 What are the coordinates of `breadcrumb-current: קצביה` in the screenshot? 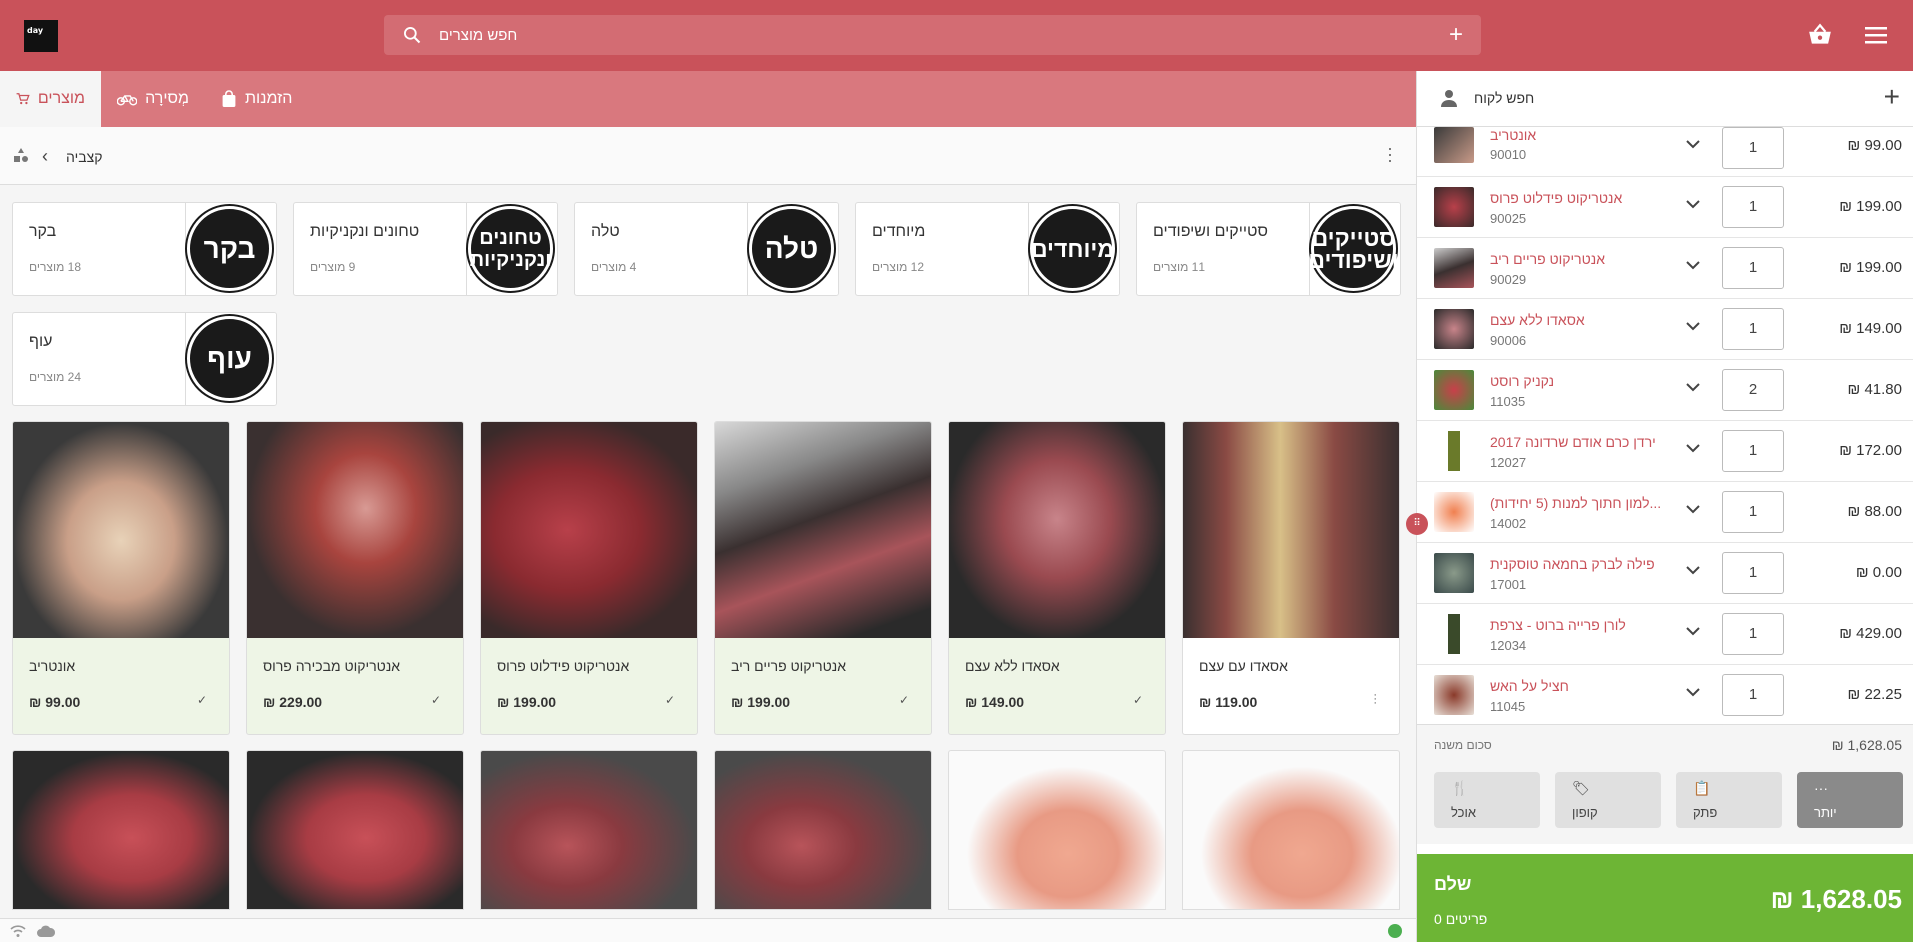 It's located at (84, 157).